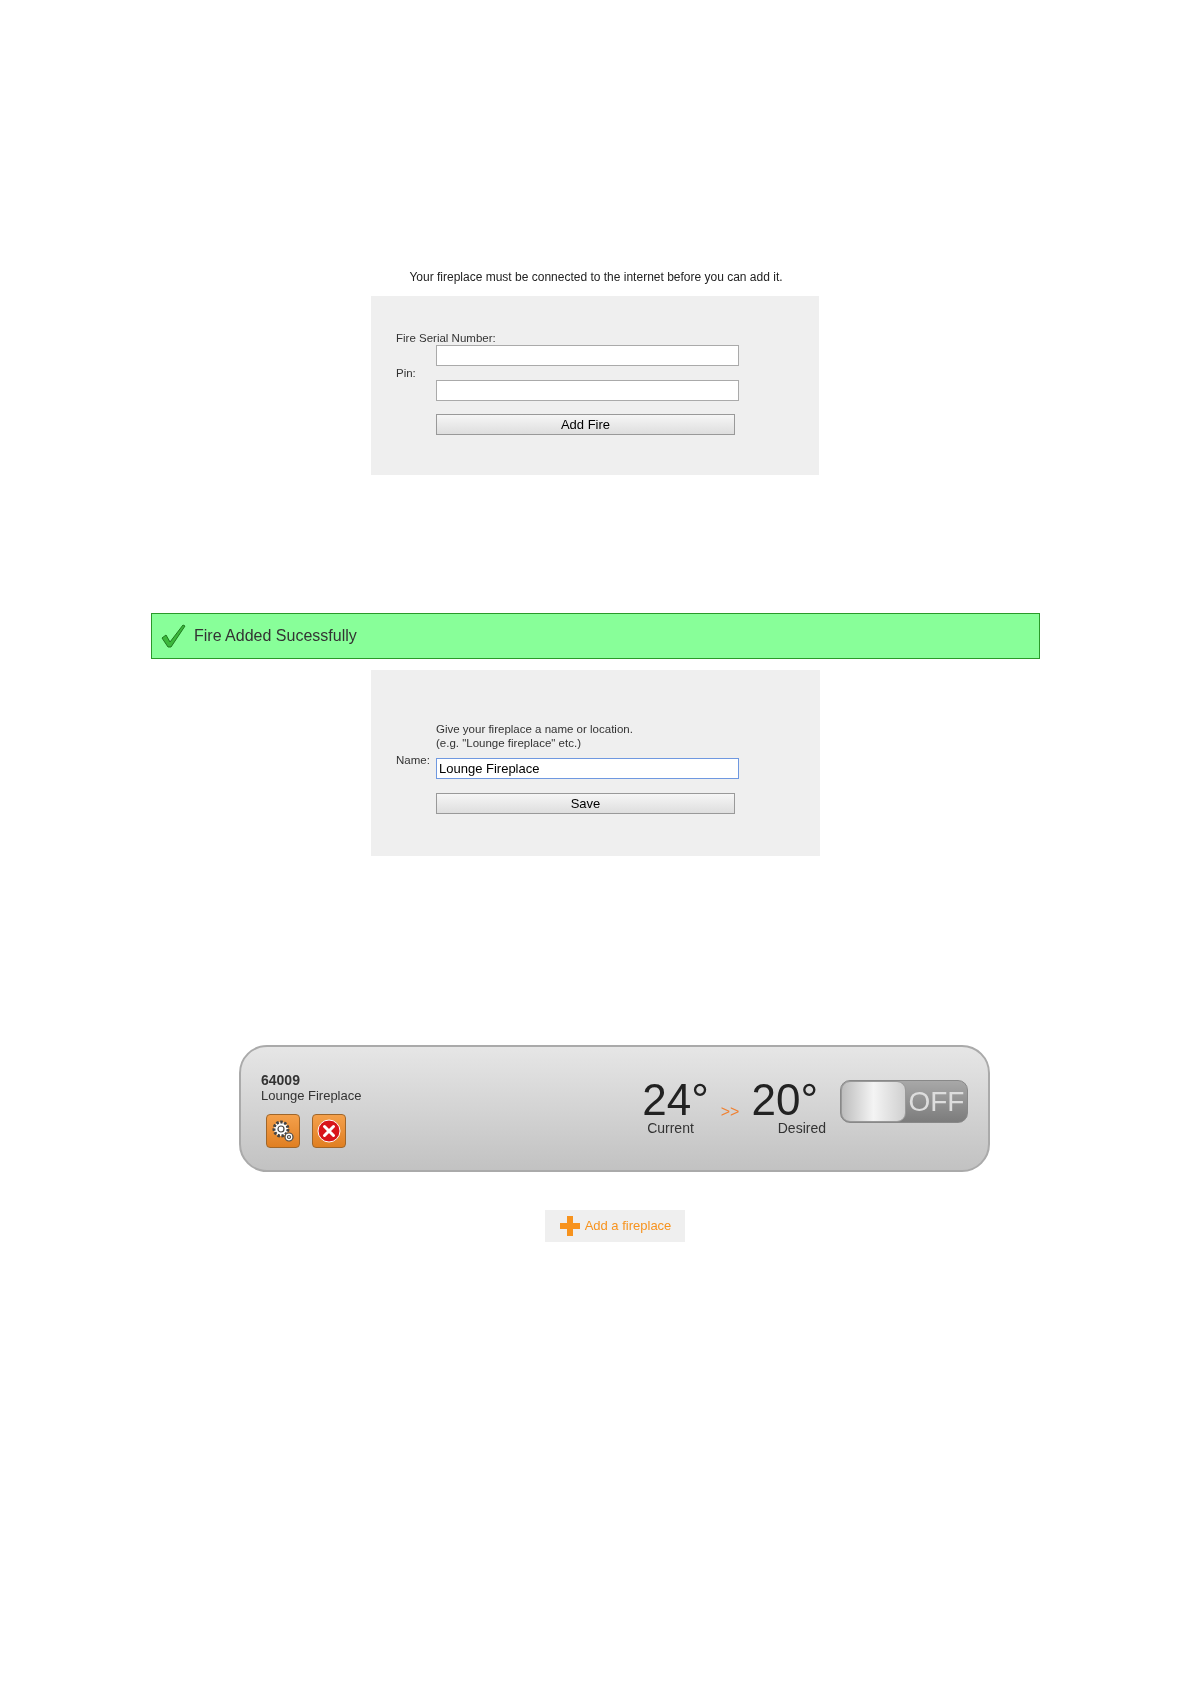  I want to click on input-field: Lounge Fireplace, so click(587, 768).